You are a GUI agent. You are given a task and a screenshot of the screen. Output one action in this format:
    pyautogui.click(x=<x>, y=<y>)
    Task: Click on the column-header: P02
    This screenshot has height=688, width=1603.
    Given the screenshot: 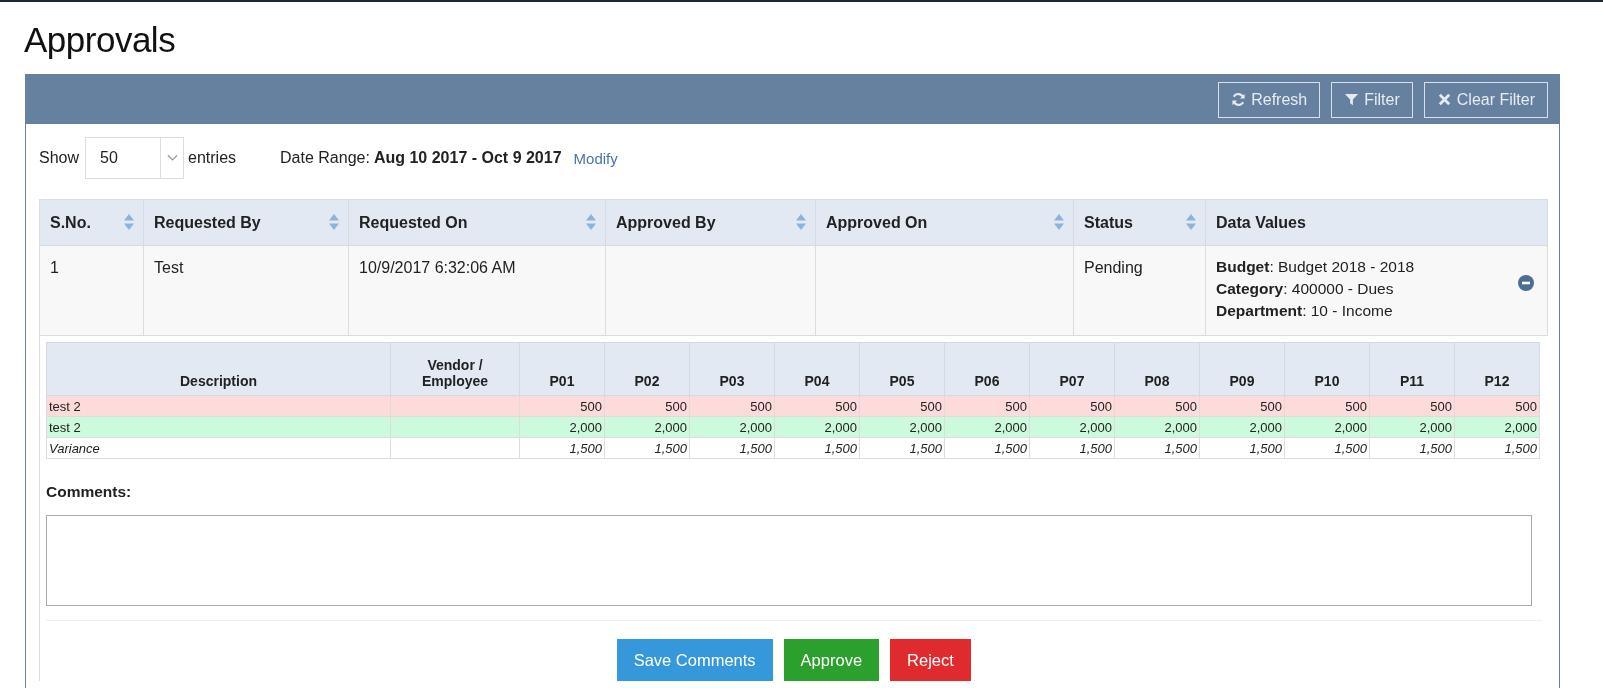 What is the action you would take?
    pyautogui.click(x=647, y=369)
    